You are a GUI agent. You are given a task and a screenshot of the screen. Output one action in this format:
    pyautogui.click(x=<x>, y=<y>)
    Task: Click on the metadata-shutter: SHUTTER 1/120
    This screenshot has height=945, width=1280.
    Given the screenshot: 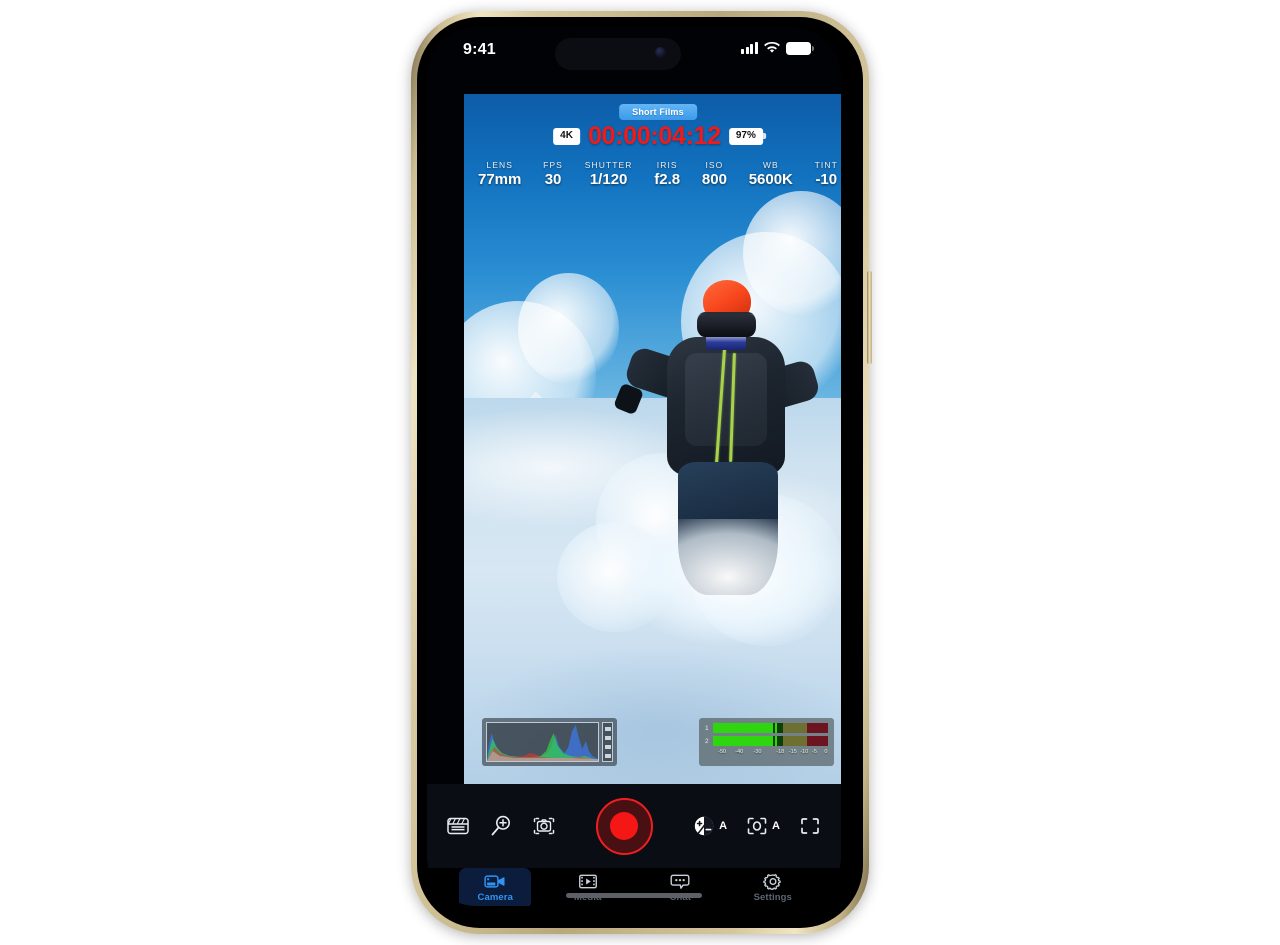 What is the action you would take?
    pyautogui.click(x=609, y=174)
    